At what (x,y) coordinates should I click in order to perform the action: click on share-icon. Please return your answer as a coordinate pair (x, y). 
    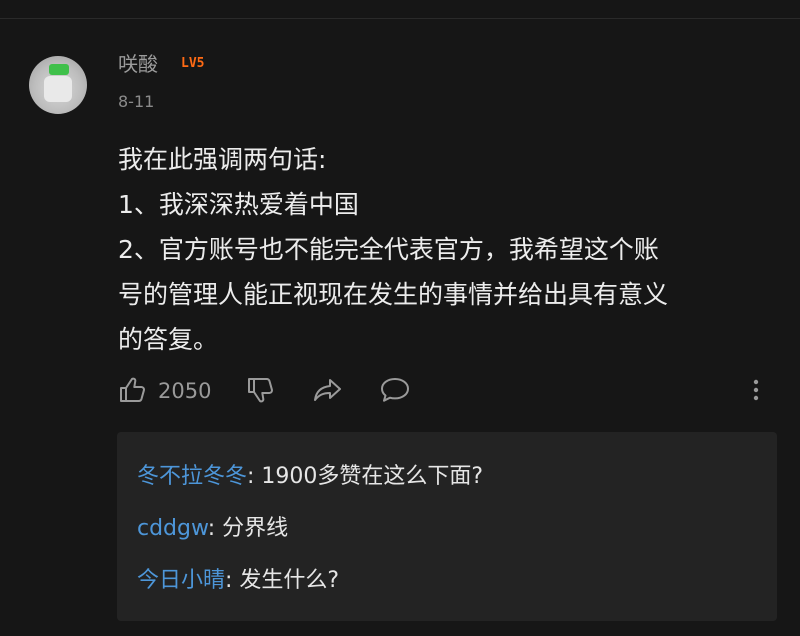
    Looking at the image, I should click on (328, 390).